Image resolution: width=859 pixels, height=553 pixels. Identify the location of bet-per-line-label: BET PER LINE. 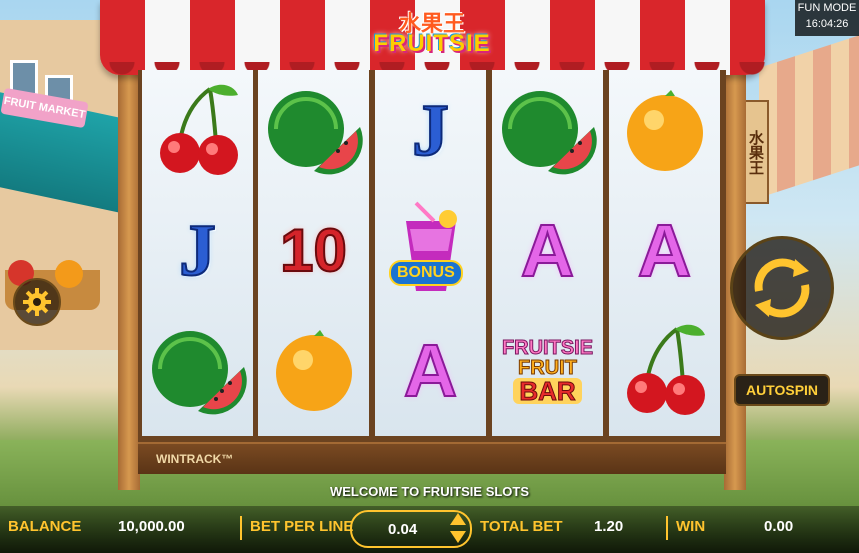
(302, 526).